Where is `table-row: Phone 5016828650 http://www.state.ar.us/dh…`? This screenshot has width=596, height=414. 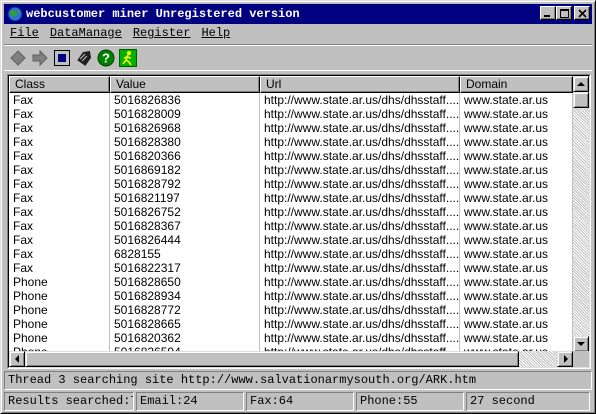
table-row: Phone 5016828650 http://www.state.ar.us/dh… is located at coordinates (291, 282).